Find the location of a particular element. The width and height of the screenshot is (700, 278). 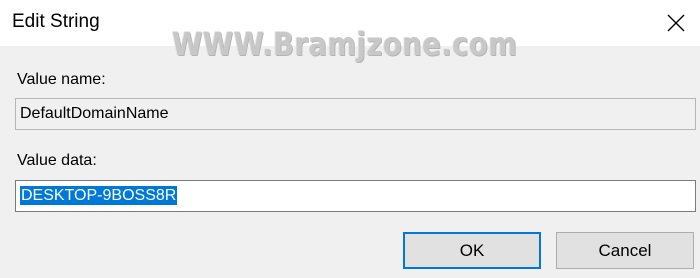

cancel-button: Cancel is located at coordinates (625, 250).